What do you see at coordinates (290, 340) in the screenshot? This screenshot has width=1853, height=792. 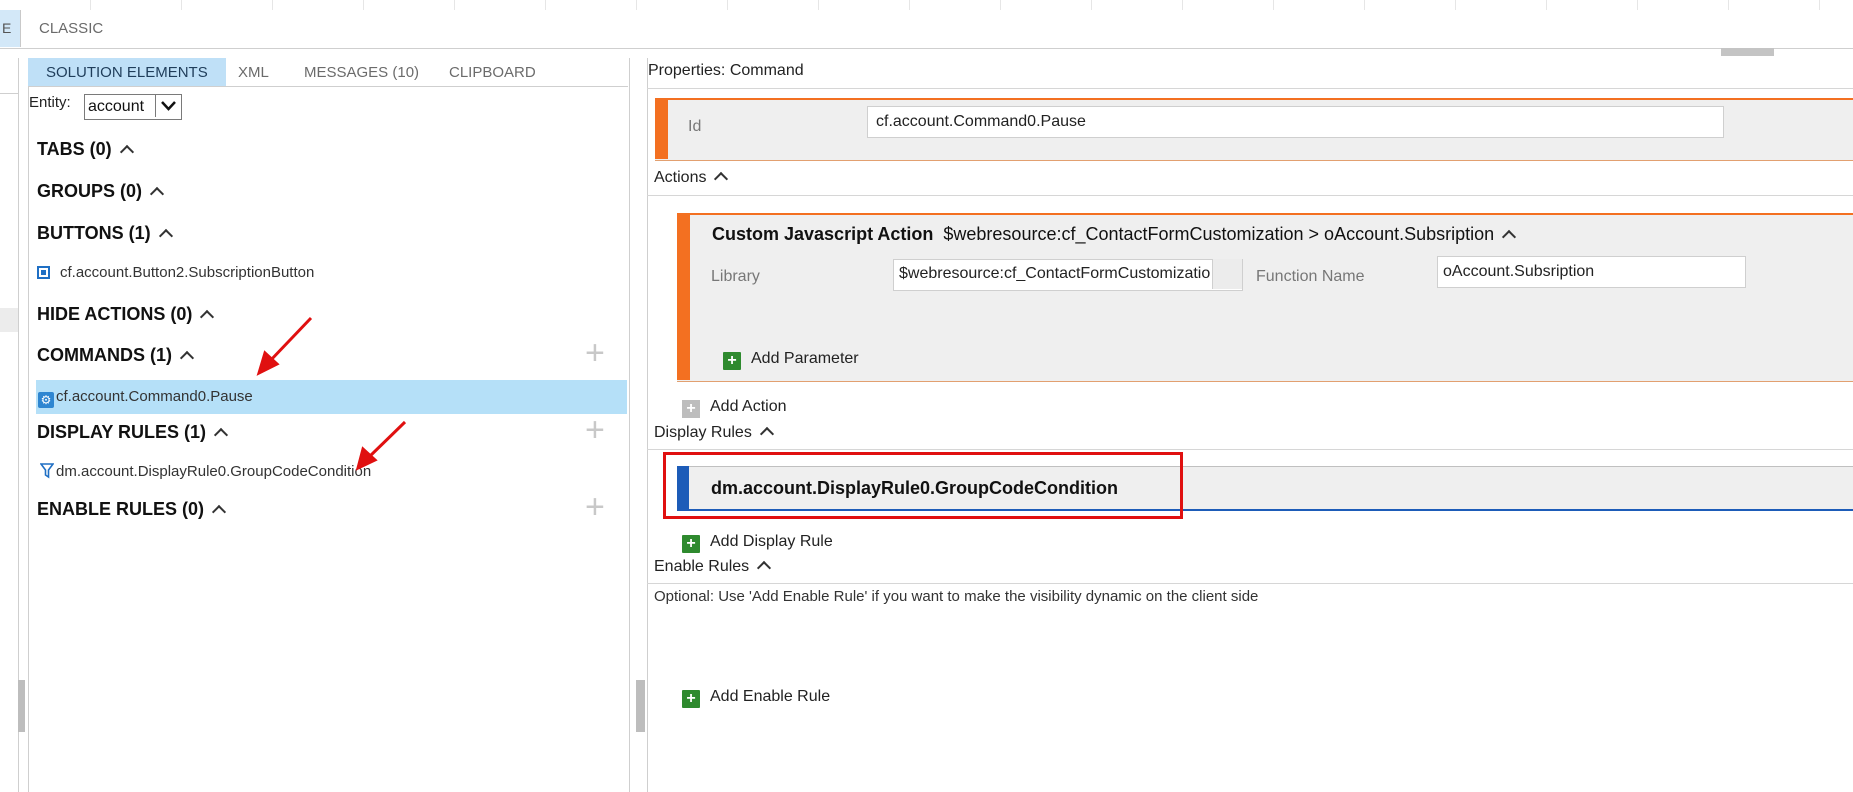 I see `annotation-arrow-commands` at bounding box center [290, 340].